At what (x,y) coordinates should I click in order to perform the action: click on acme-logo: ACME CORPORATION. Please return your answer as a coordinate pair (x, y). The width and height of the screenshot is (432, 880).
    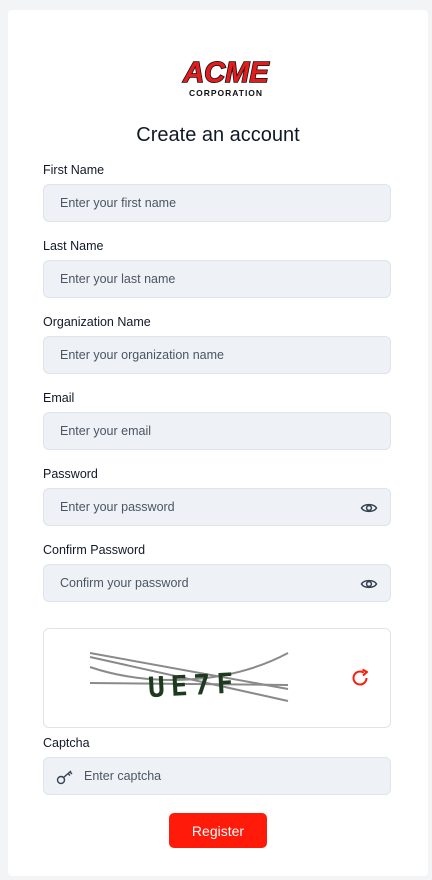
    Looking at the image, I should click on (227, 77).